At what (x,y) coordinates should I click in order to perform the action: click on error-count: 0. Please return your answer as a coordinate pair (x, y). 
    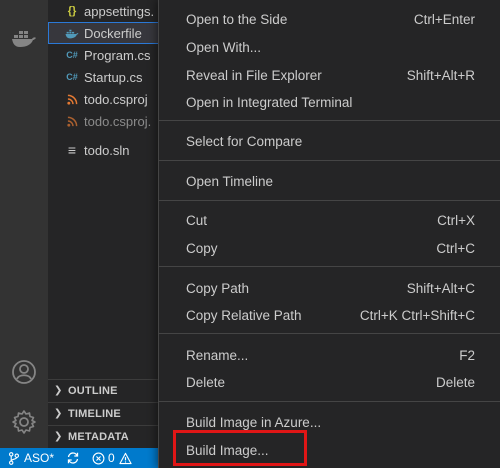
    Looking at the image, I should click on (111, 458).